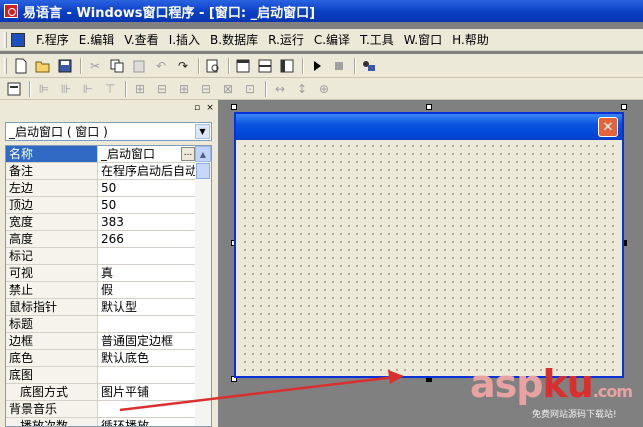 The height and width of the screenshot is (427, 643). Describe the element at coordinates (52, 358) in the screenshot. I see `property-name: 底色` at that location.